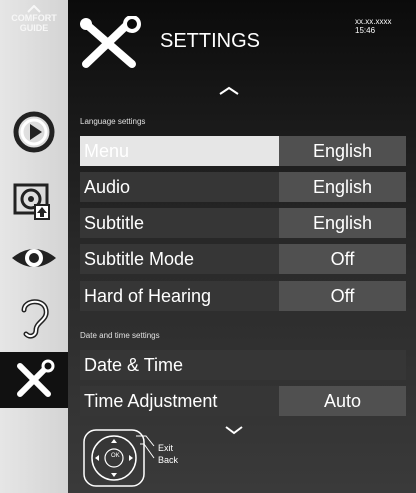 The image size is (416, 493). Describe the element at coordinates (139, 259) in the screenshot. I see `row-subtitle-mode-label: Subtitle Mode` at that location.